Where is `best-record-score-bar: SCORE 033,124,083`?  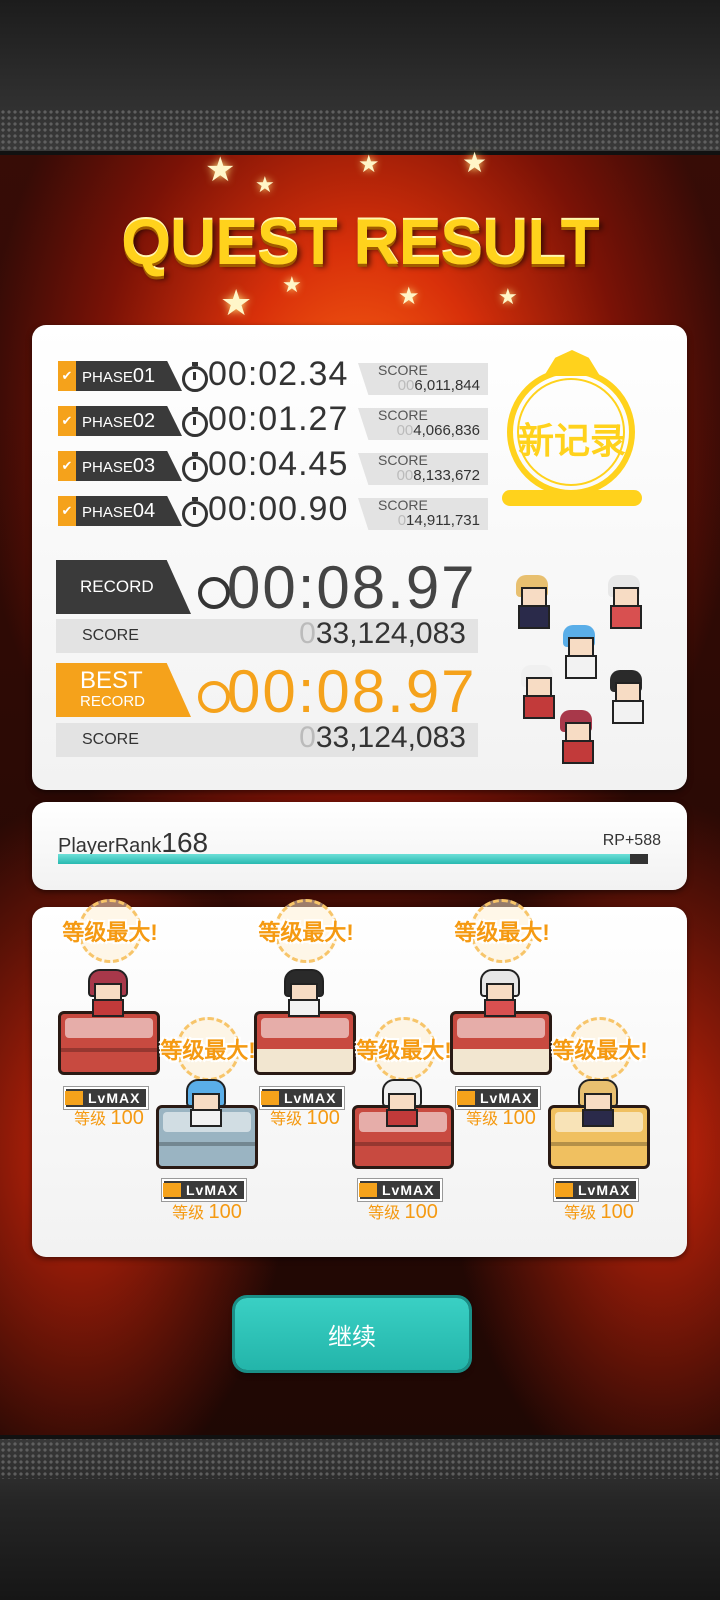 best-record-score-bar: SCORE 033,124,083 is located at coordinates (267, 739).